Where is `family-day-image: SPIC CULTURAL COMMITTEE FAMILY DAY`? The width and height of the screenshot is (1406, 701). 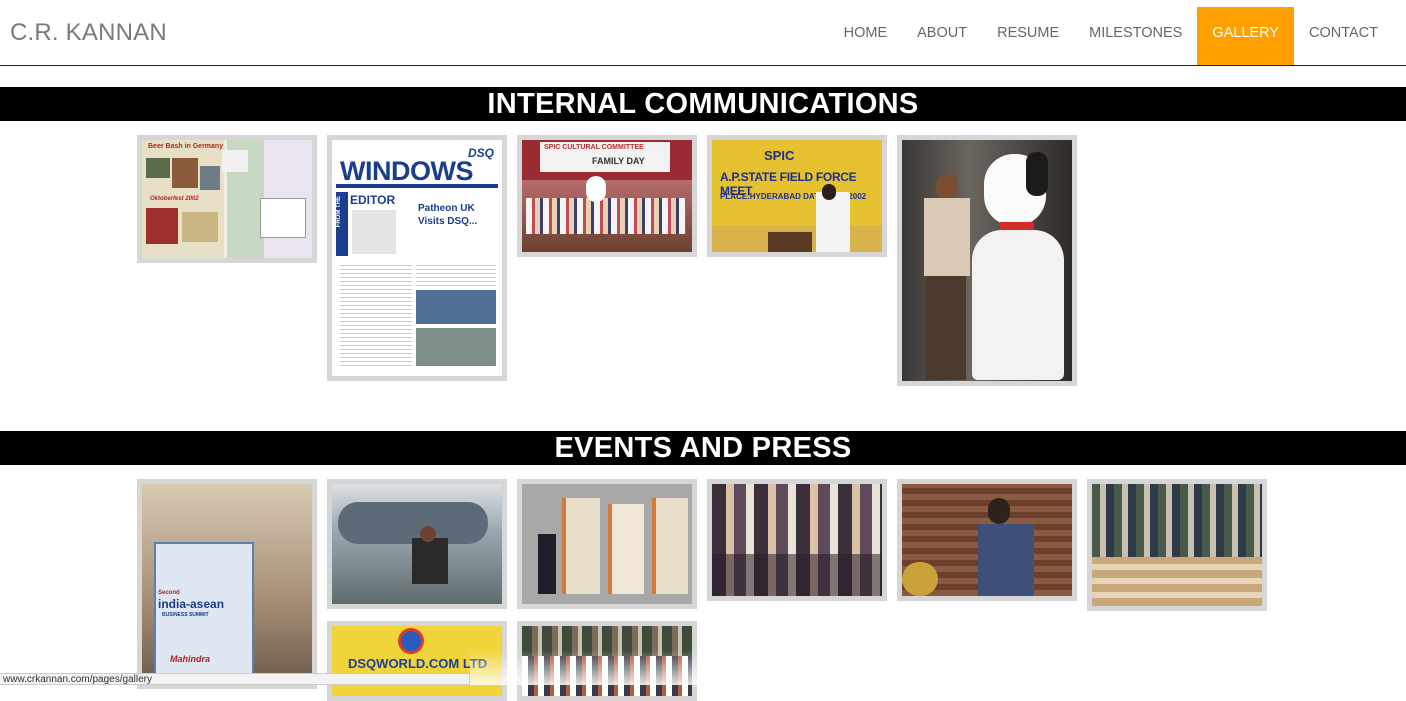 family-day-image: SPIC CULTURAL COMMITTEE FAMILY DAY is located at coordinates (607, 196).